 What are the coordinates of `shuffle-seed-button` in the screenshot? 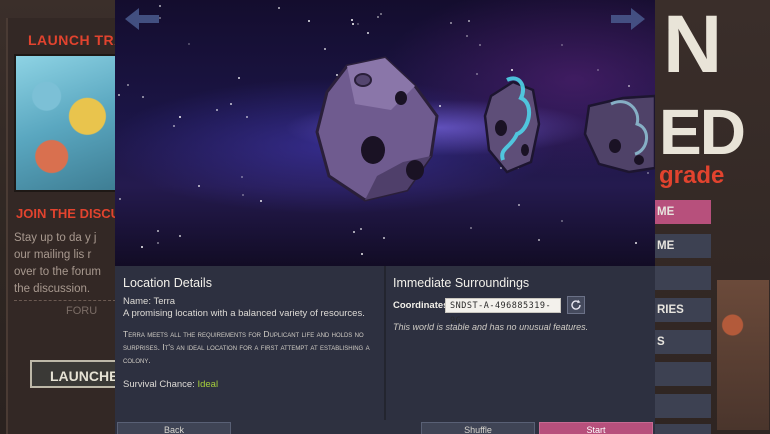 It's located at (576, 305).